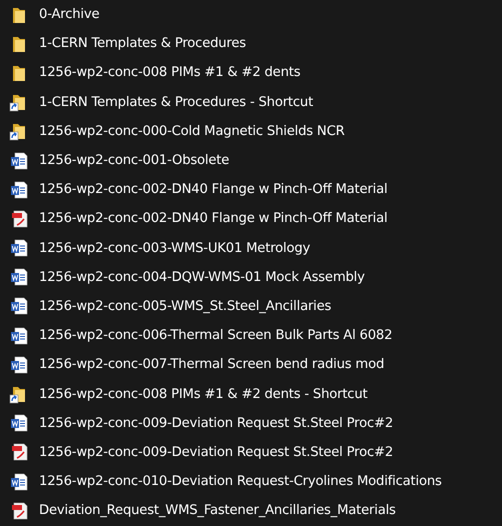 The width and height of the screenshot is (502, 526). Describe the element at coordinates (192, 131) in the screenshot. I see `file-name: 1256-wp2-conc-000-Cold Magnetic Shields NCR` at that location.